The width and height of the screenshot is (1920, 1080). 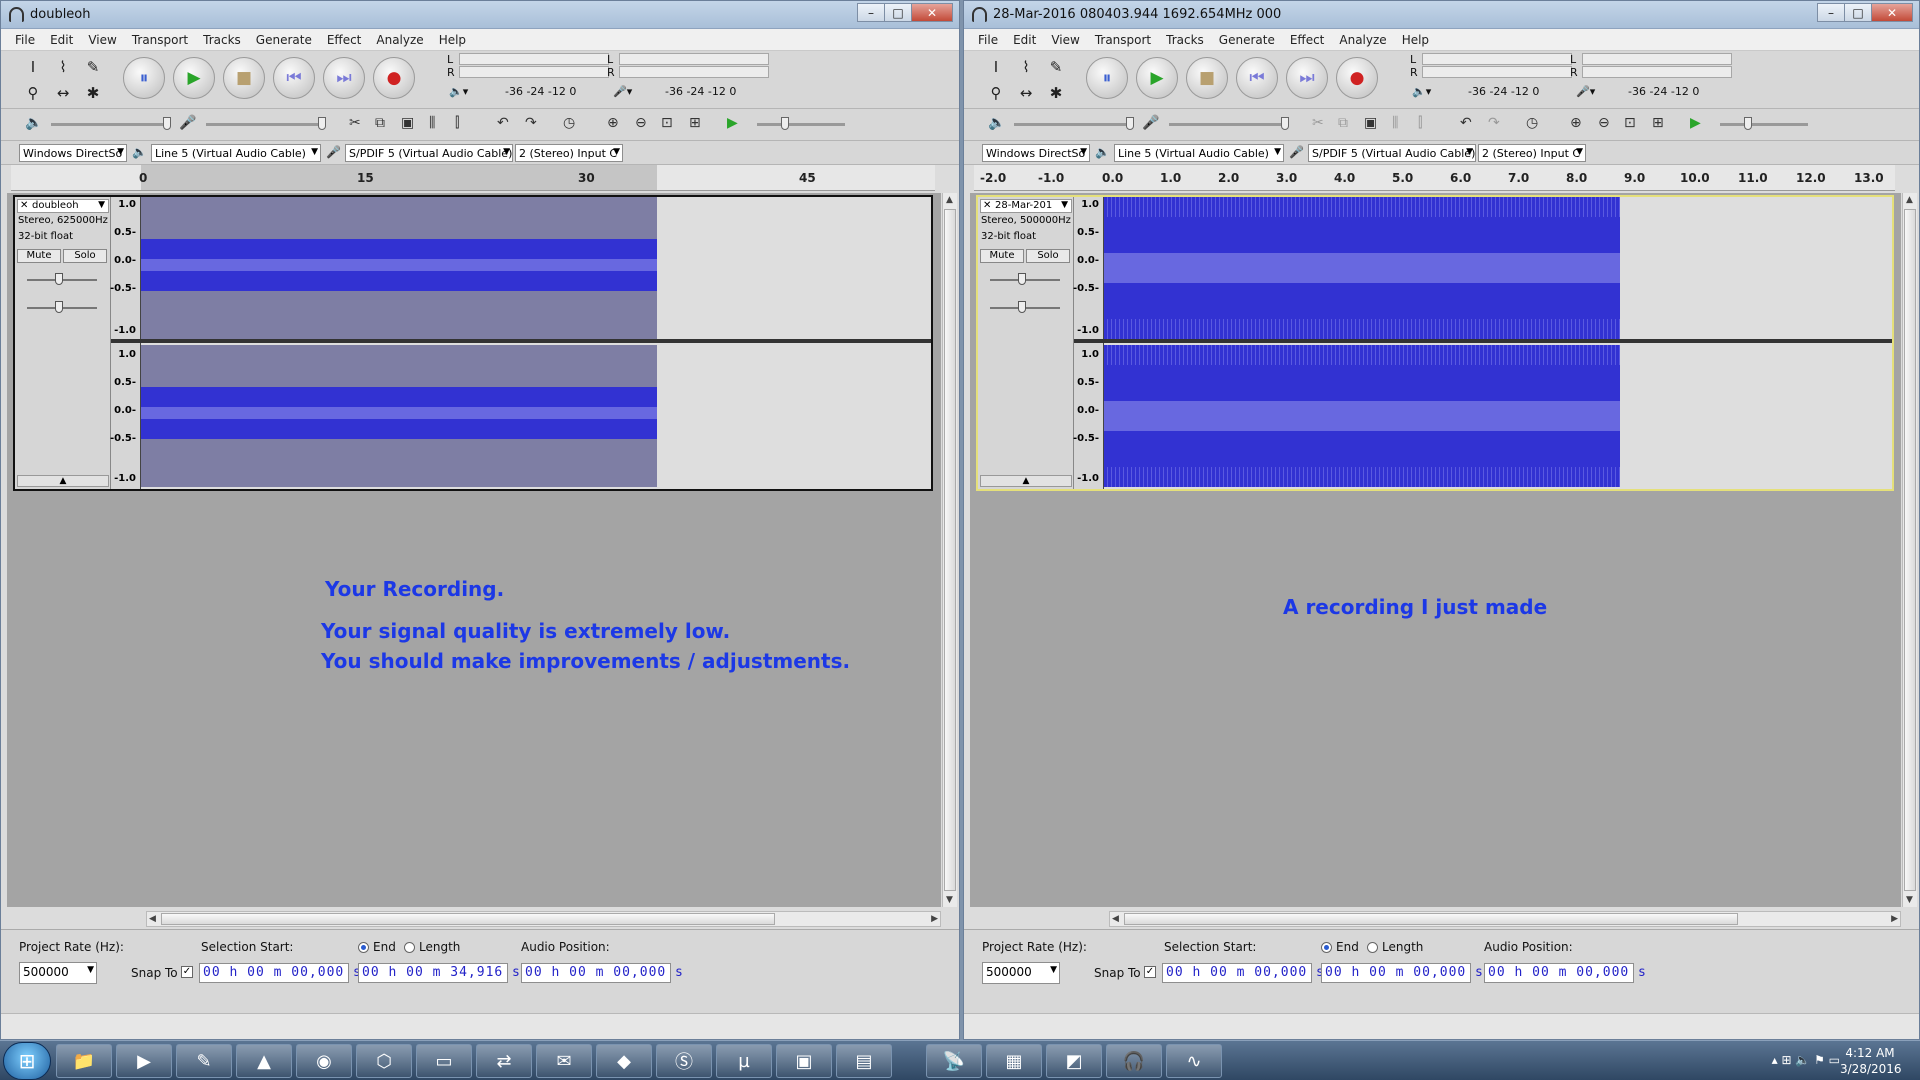 What do you see at coordinates (1658, 123) in the screenshot?
I see `fit-project-icon: ⊞` at bounding box center [1658, 123].